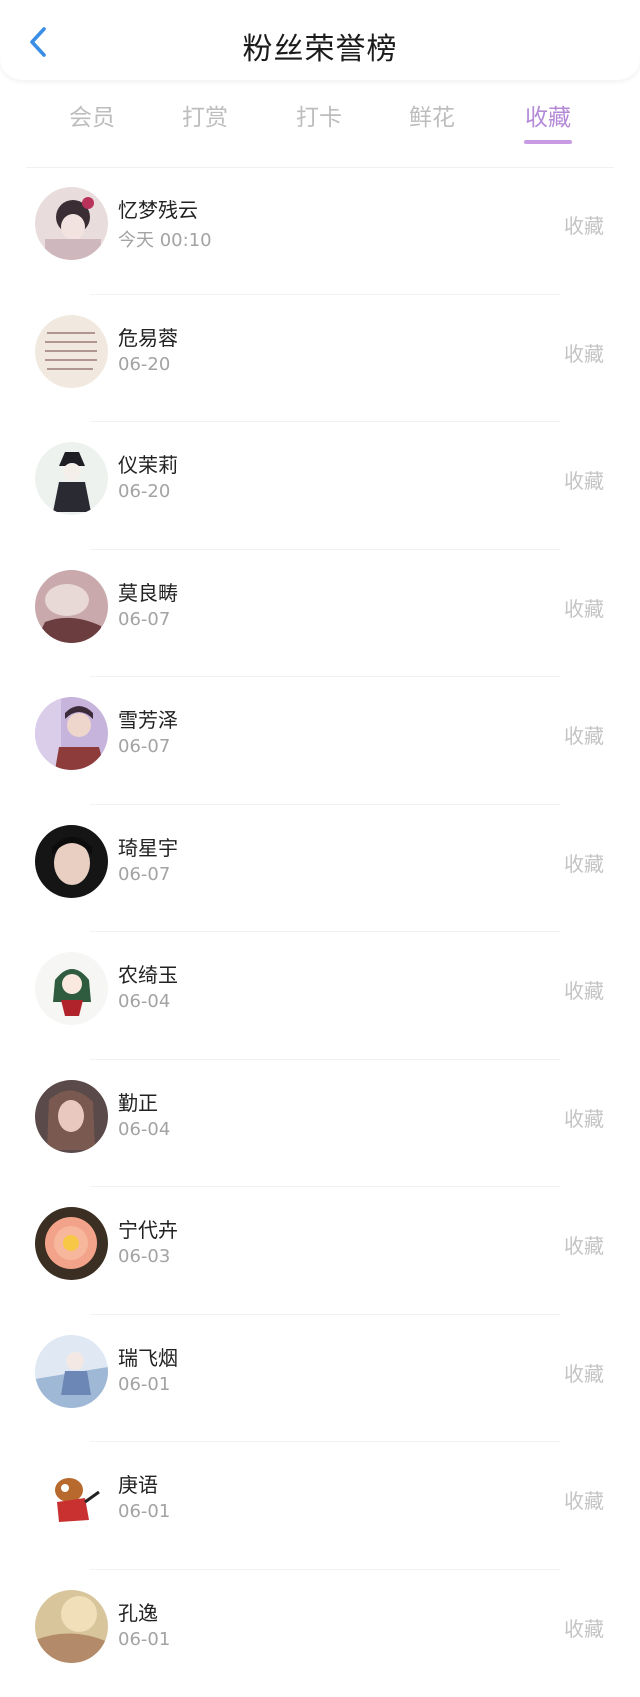 The height and width of the screenshot is (1697, 640). Describe the element at coordinates (148, 973) in the screenshot. I see `fan-name: 农绮玉` at that location.